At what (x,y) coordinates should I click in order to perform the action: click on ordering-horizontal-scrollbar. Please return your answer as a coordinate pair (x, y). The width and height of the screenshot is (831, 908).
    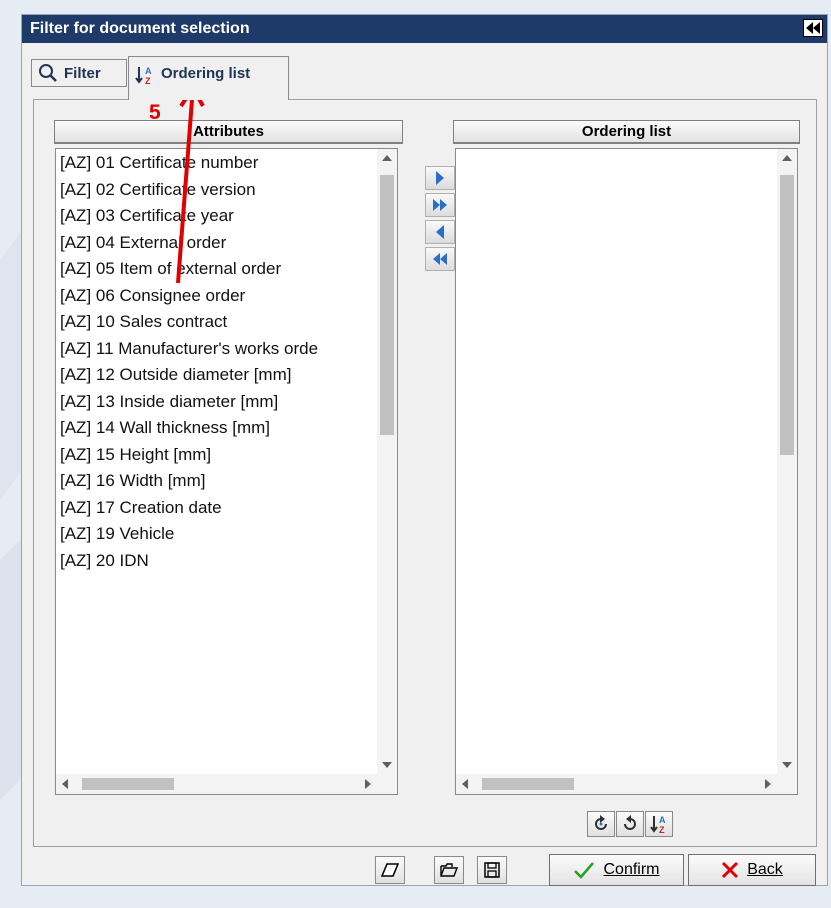
    Looking at the image, I should click on (616, 784).